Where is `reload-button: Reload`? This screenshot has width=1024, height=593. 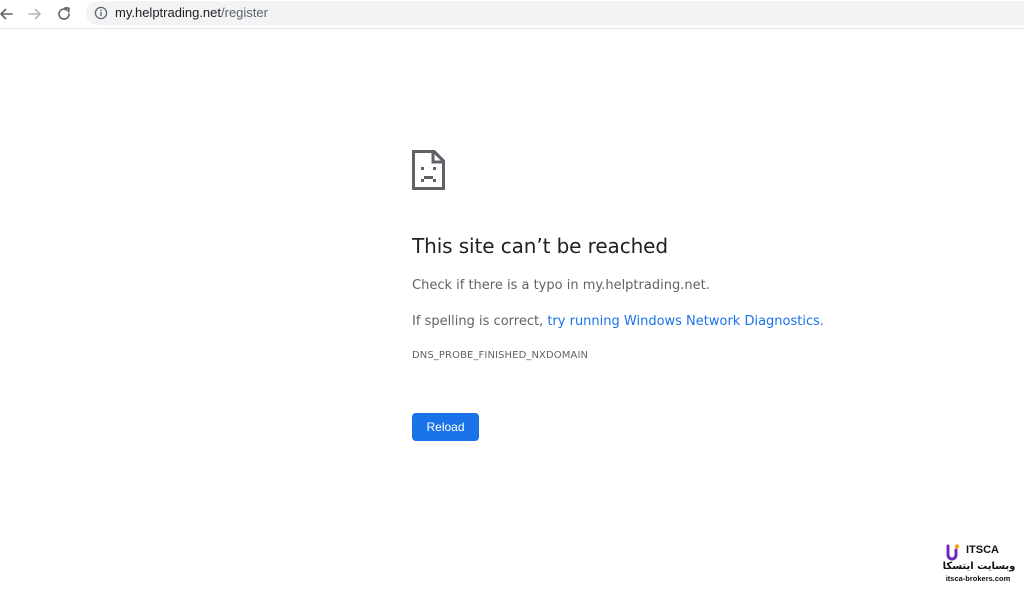
reload-button: Reload is located at coordinates (445, 427).